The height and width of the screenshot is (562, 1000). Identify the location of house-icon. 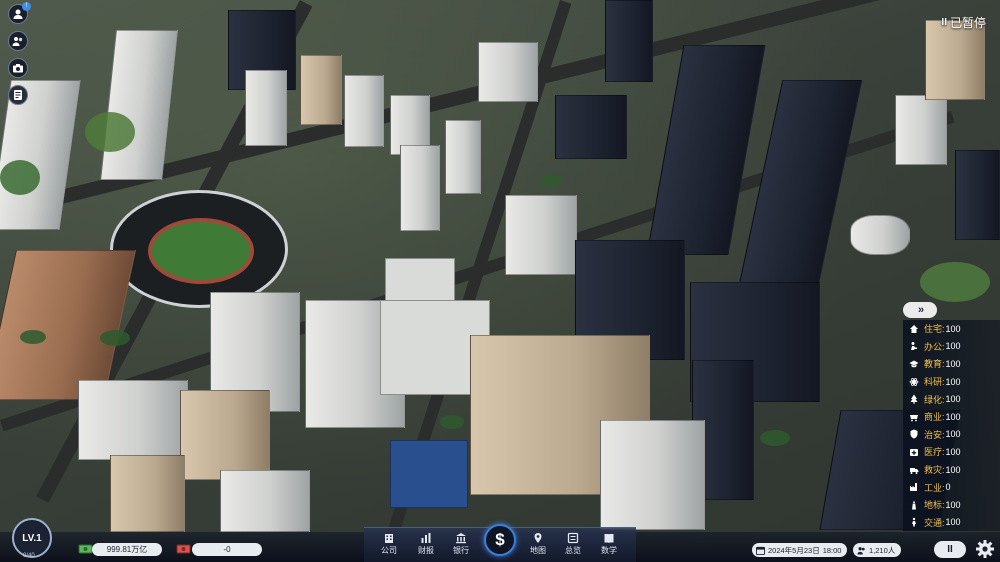
(914, 329).